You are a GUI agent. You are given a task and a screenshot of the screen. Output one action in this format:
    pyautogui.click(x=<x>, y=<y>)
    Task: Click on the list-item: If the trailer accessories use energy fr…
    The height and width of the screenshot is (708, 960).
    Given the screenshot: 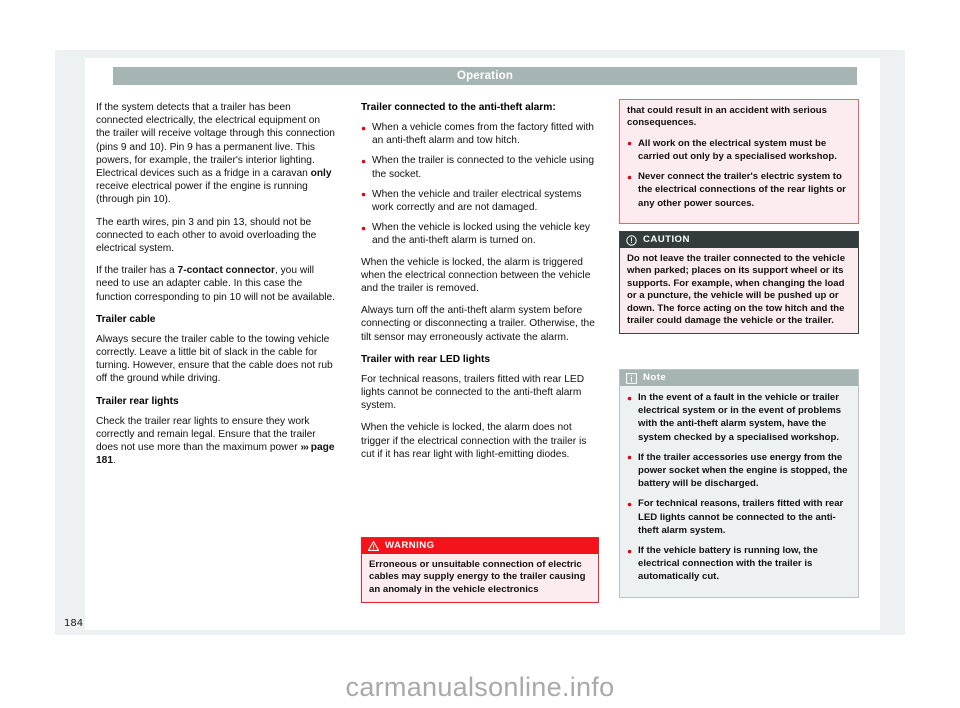 What is the action you would take?
    pyautogui.click(x=739, y=470)
    